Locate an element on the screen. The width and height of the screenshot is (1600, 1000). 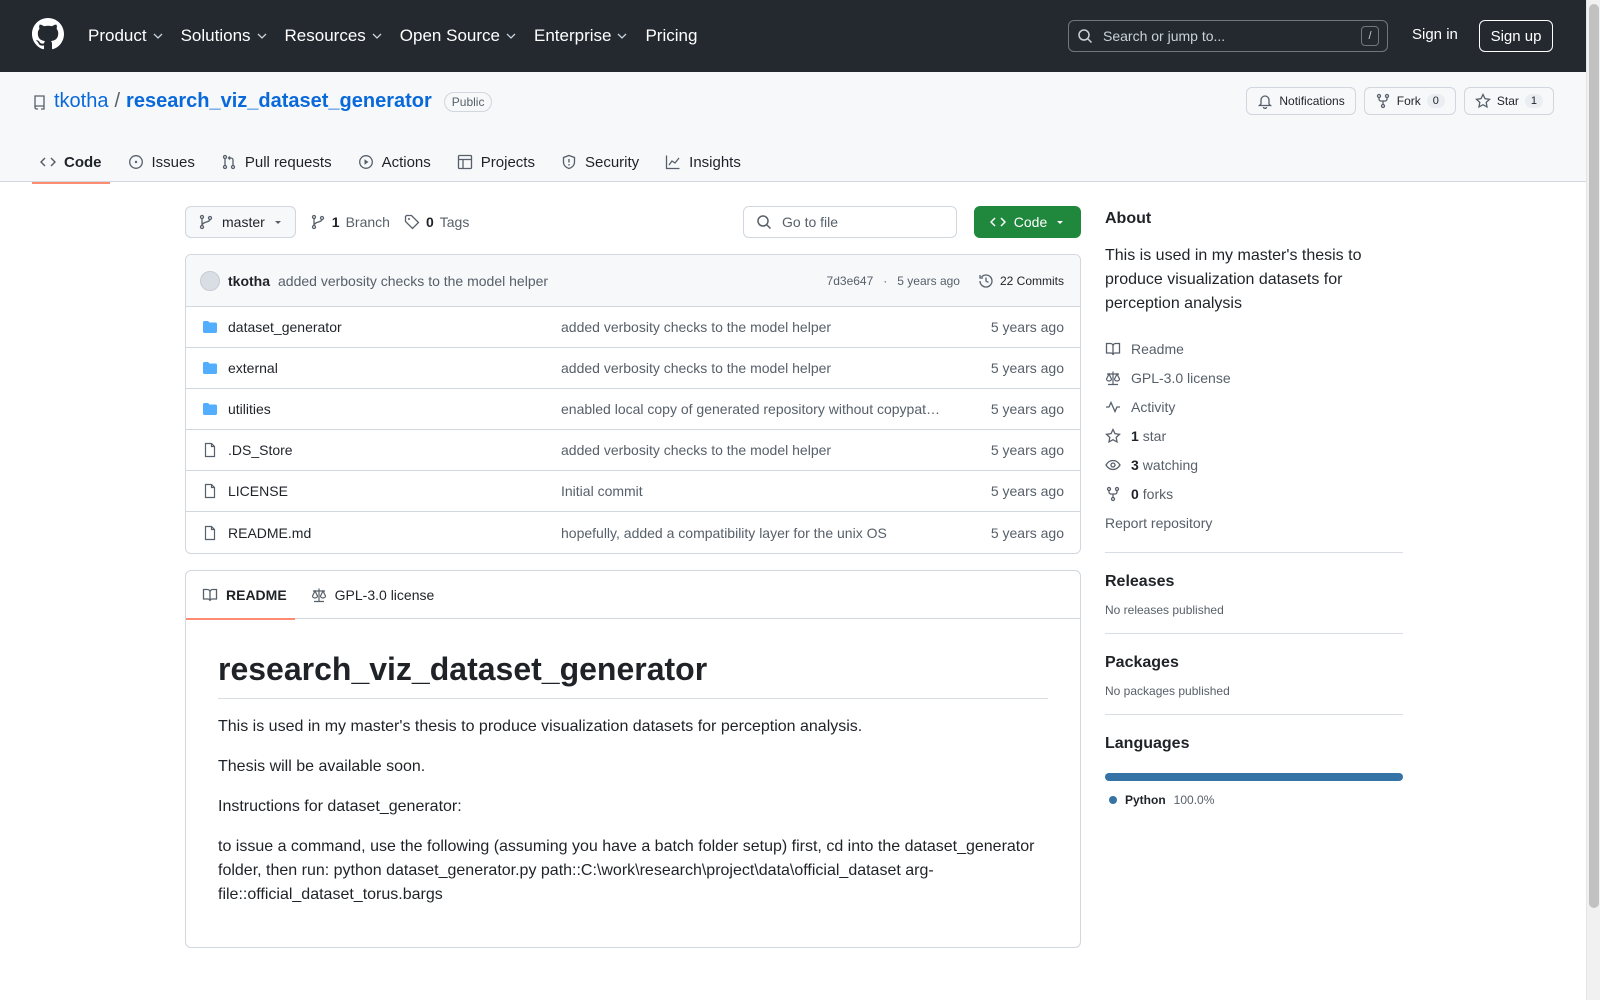
pull-request-icon is located at coordinates (229, 162).